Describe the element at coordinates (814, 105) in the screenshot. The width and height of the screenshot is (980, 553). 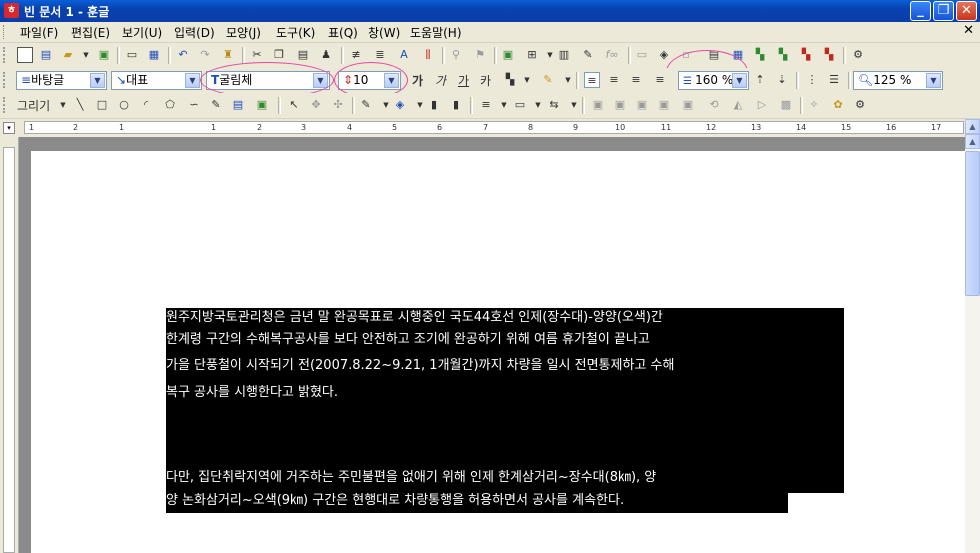
I see `shadow-icon: ✧` at that location.